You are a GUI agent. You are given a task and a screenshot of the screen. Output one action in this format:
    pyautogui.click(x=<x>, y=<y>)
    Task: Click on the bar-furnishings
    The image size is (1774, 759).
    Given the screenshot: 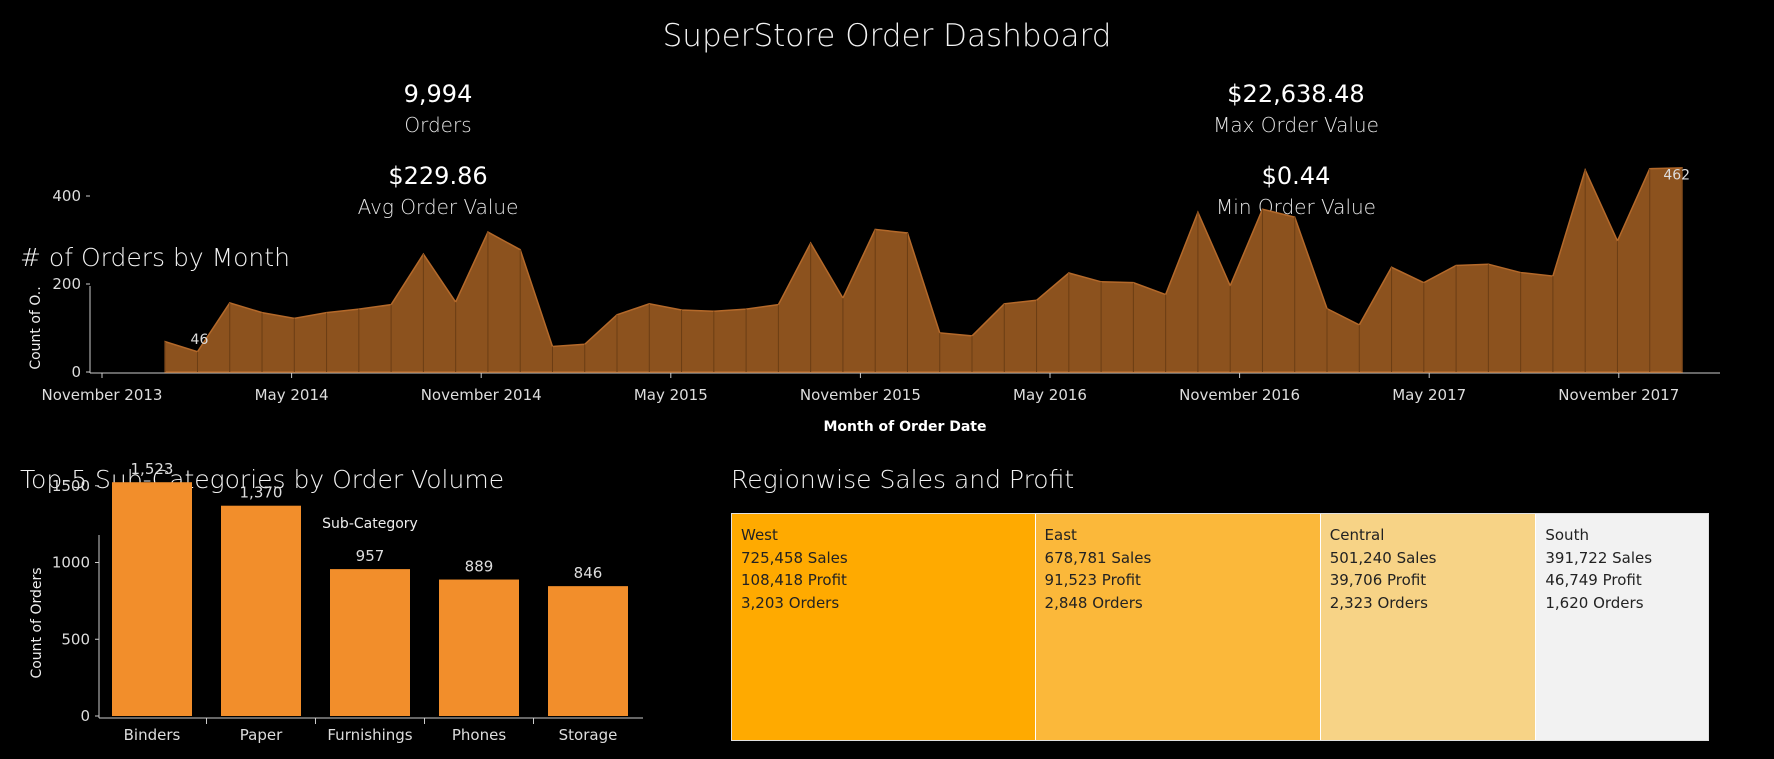 What is the action you would take?
    pyautogui.click(x=370, y=642)
    